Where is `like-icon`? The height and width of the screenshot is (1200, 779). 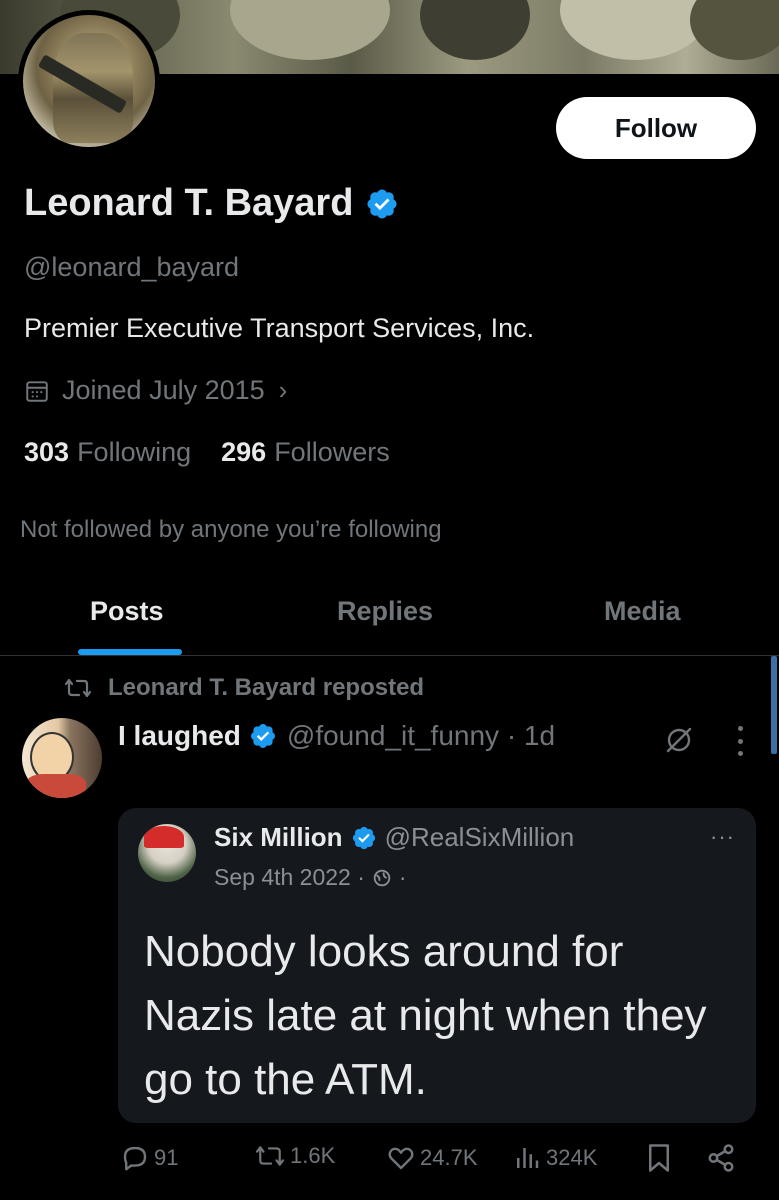 like-icon is located at coordinates (401, 1158).